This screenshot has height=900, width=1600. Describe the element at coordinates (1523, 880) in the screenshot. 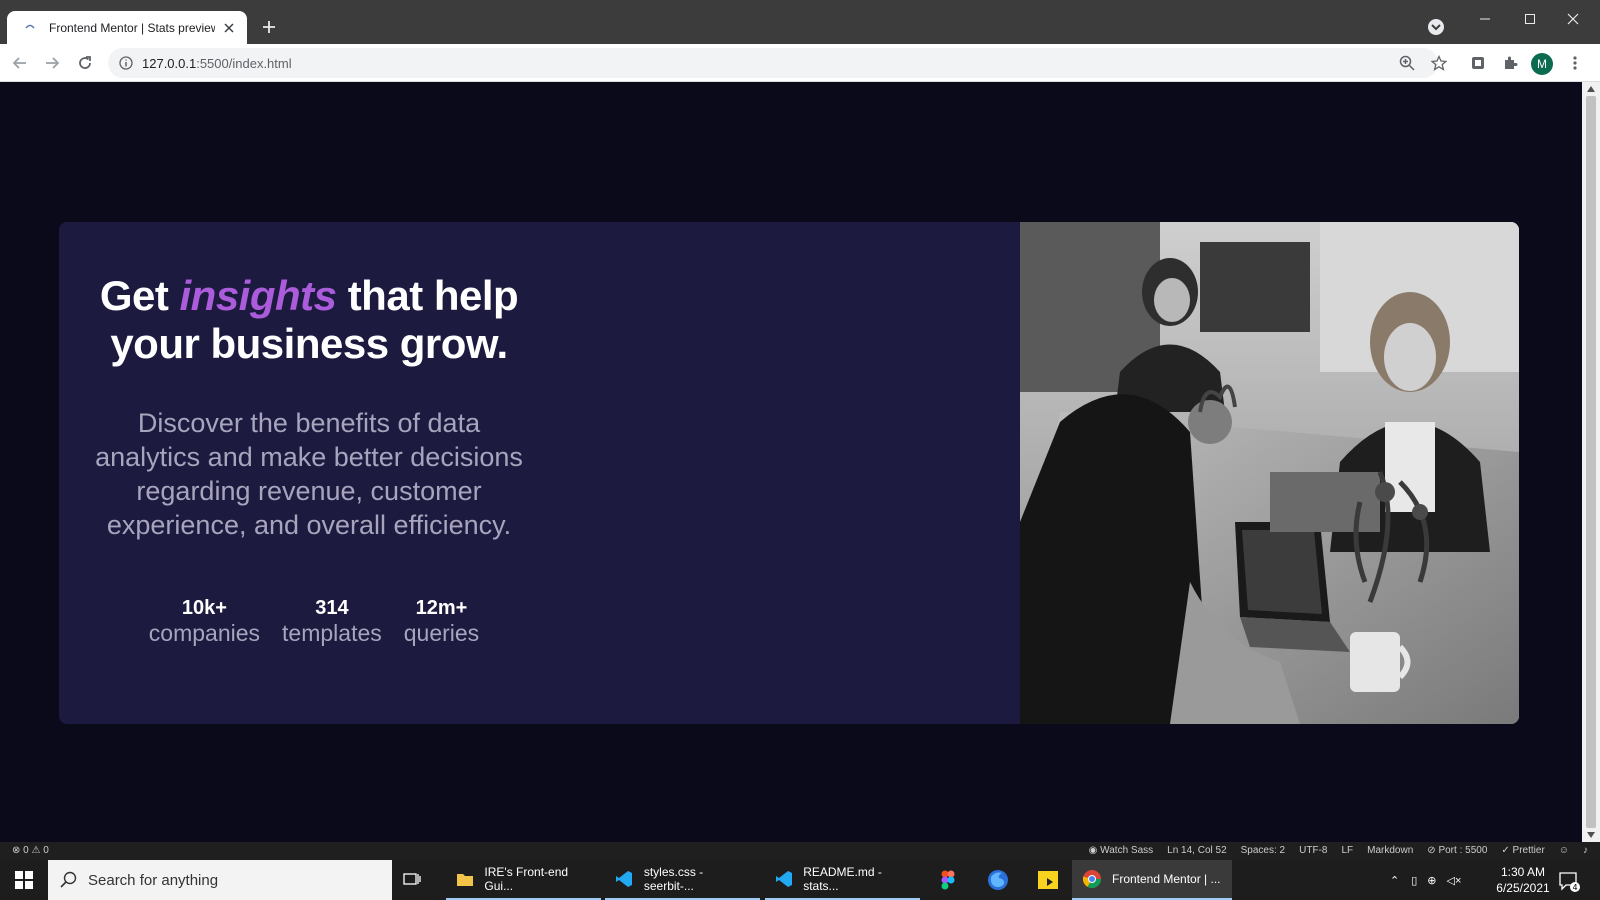

I see `taskbar-clock: 1:30 AM 6/25/2021` at that location.